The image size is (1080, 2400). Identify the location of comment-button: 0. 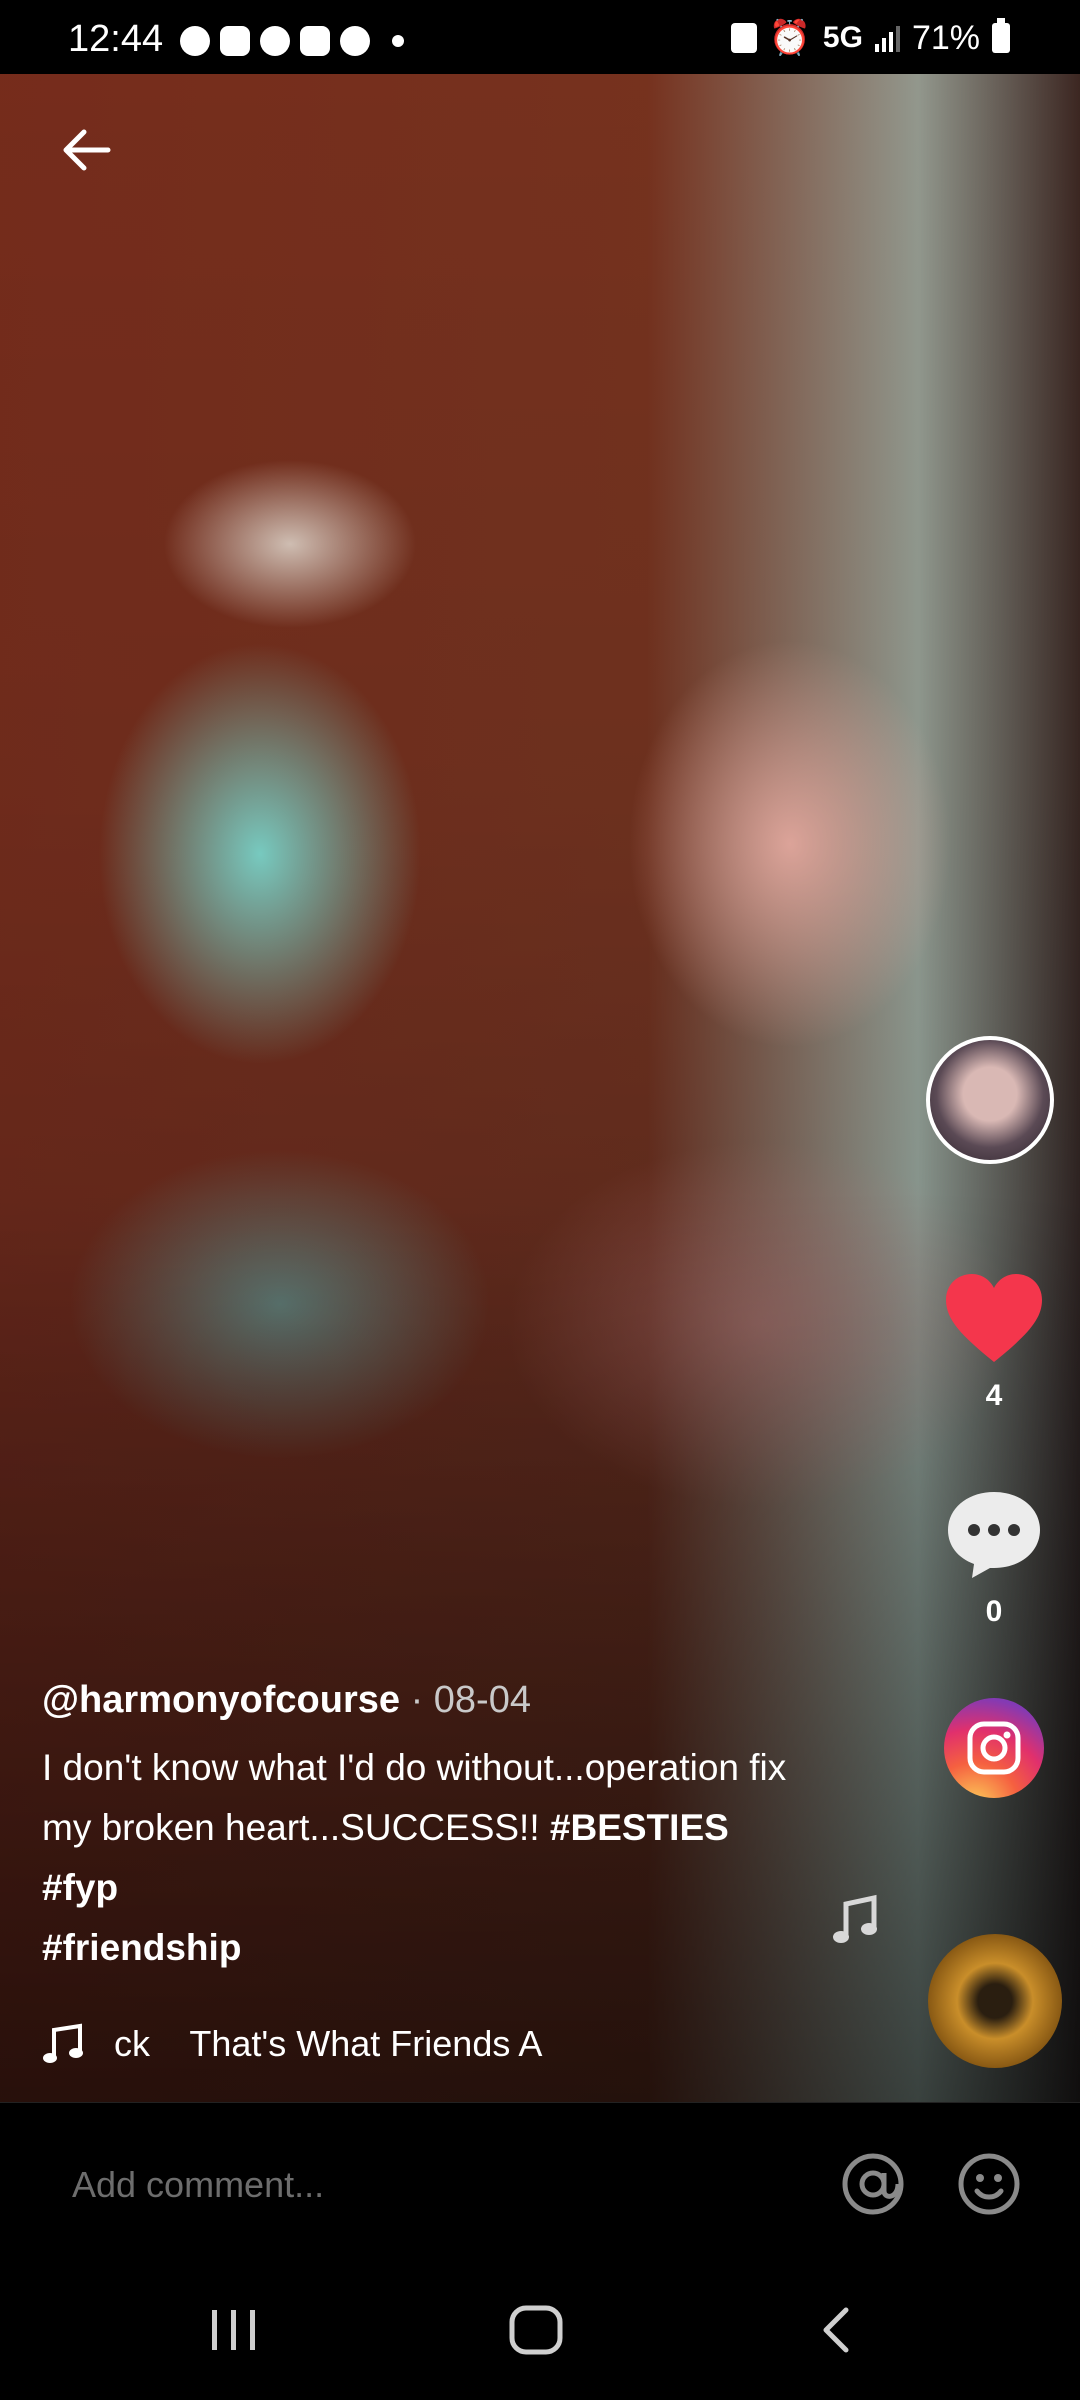
(994, 1557).